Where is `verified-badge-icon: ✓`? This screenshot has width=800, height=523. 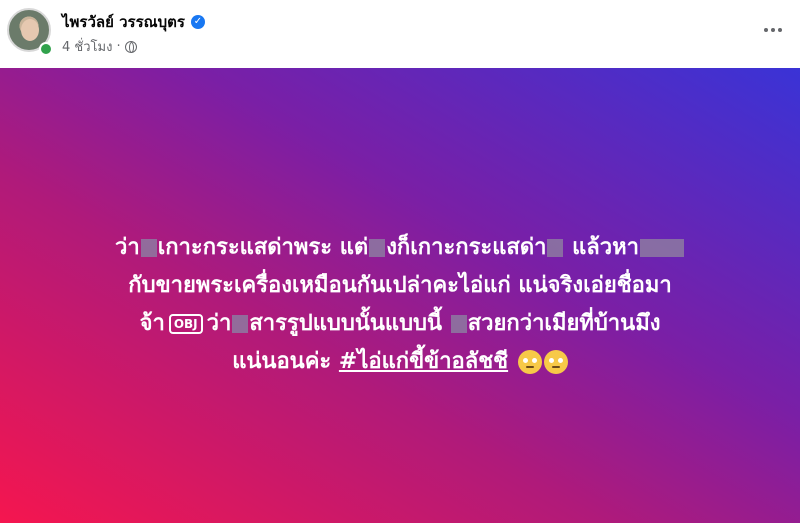
verified-badge-icon: ✓ is located at coordinates (197, 22).